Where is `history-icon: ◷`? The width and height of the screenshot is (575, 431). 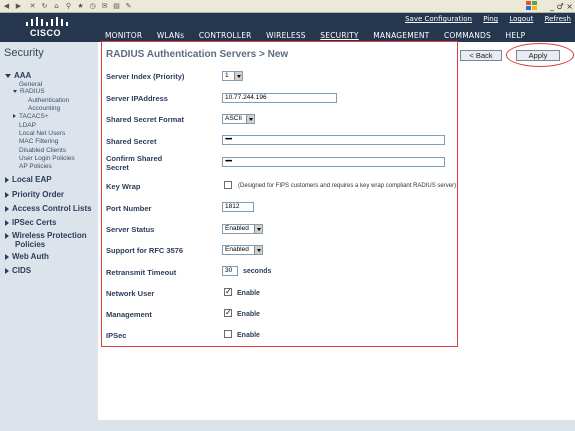 history-icon: ◷ is located at coordinates (92, 6).